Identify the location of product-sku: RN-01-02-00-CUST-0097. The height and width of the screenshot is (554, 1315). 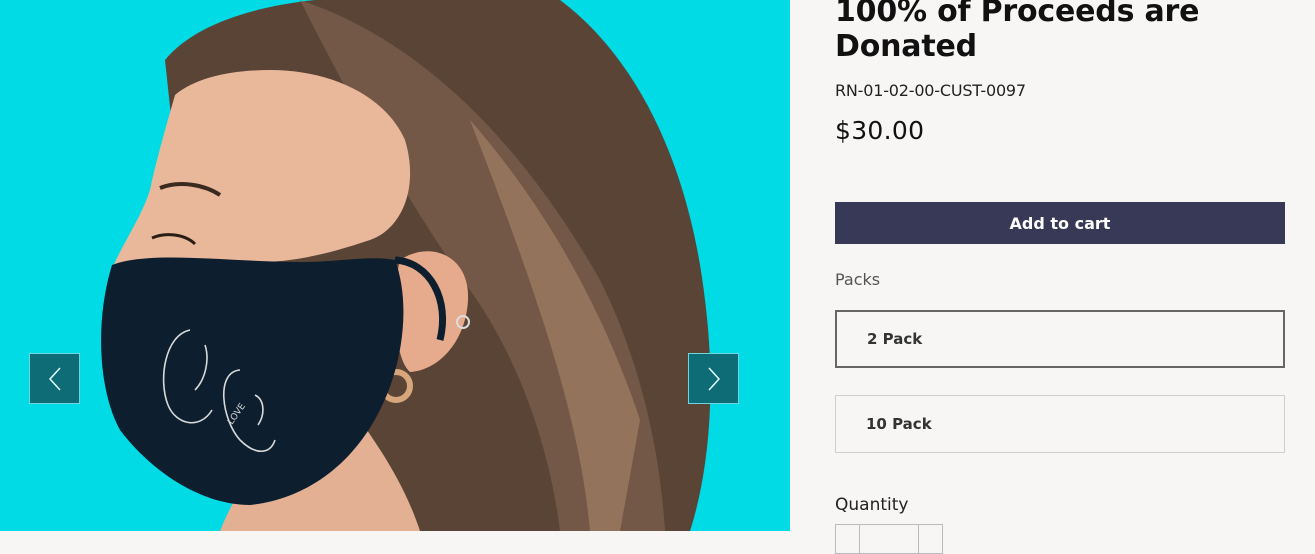
(930, 90).